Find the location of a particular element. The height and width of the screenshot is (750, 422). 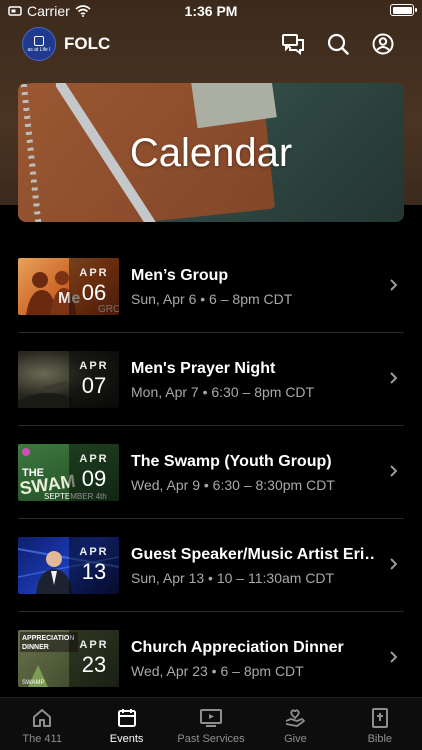

user-icon is located at coordinates (383, 44).